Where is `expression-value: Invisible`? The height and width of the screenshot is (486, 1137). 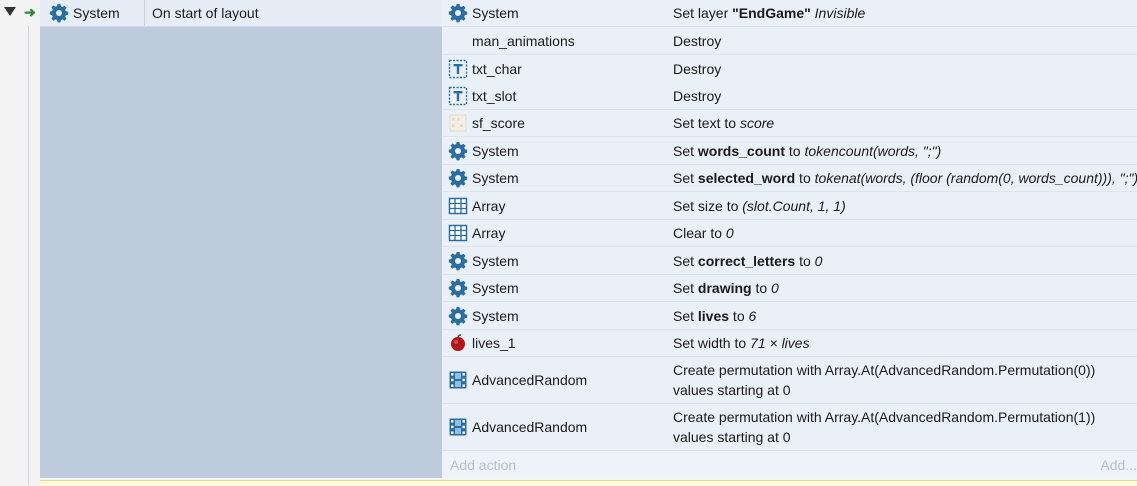 expression-value: Invisible is located at coordinates (840, 13).